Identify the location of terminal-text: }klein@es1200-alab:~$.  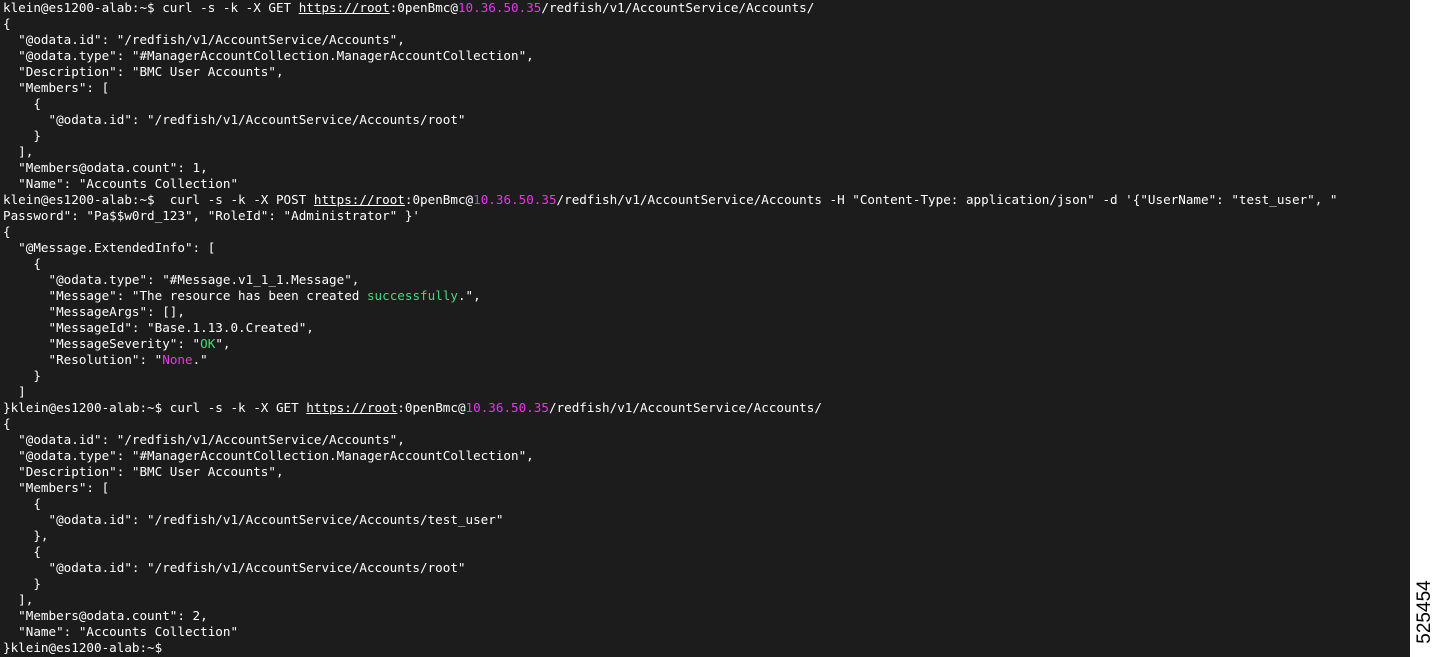
(83, 647).